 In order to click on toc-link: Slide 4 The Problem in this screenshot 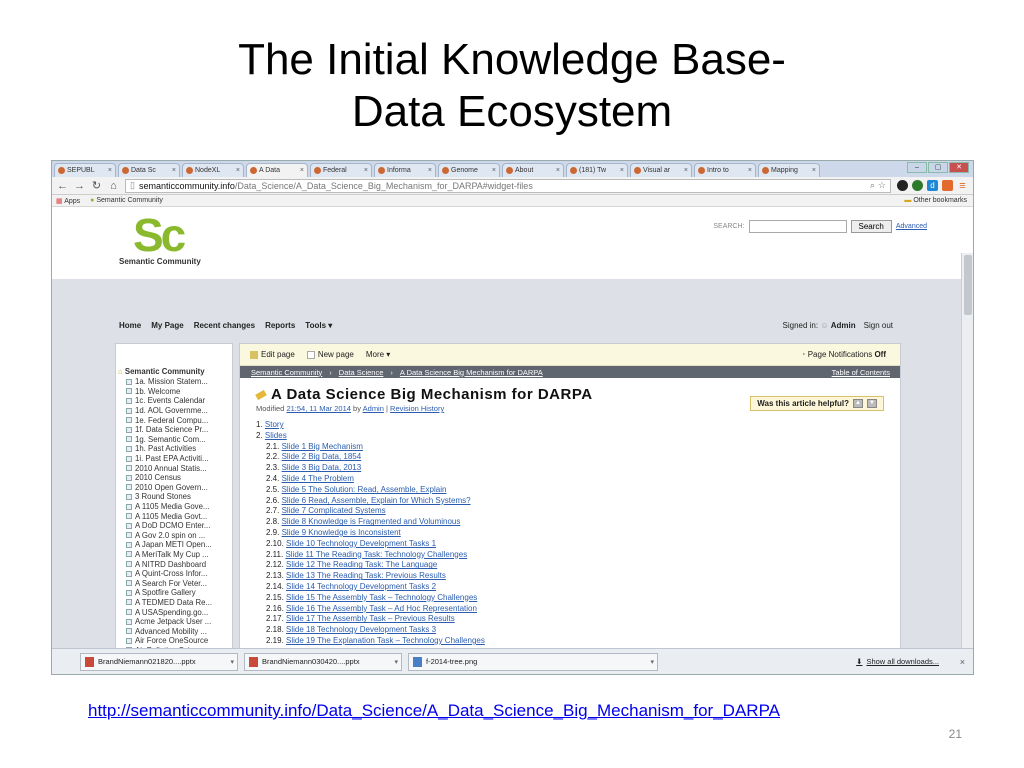, I will do `click(318, 478)`.